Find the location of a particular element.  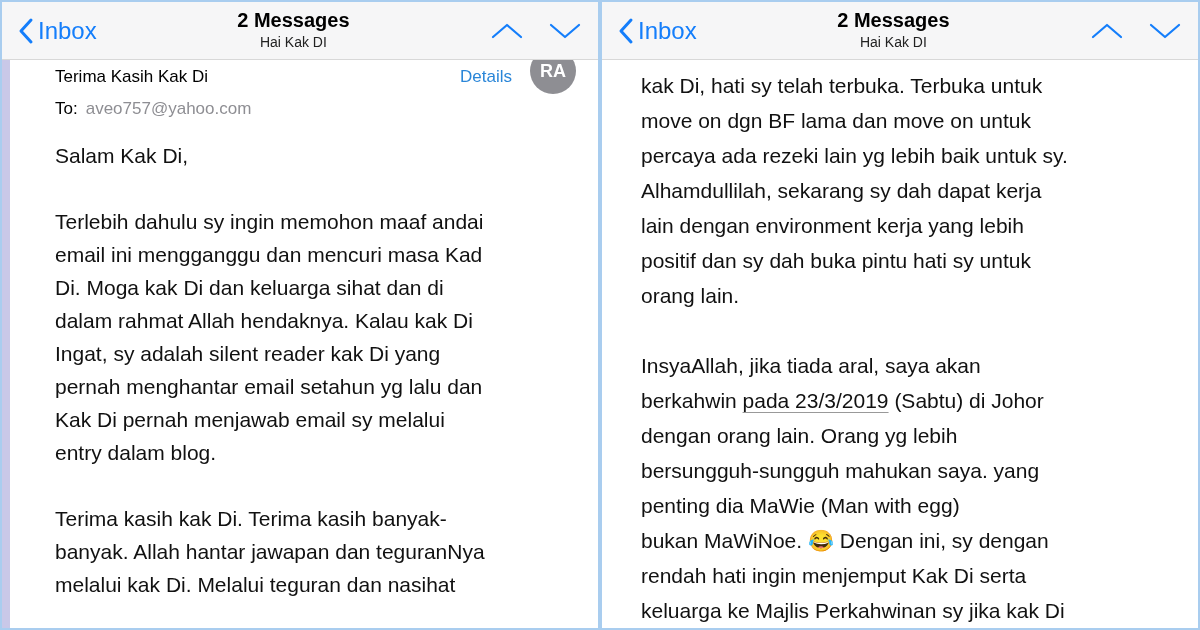

details-link: Details is located at coordinates (486, 77).